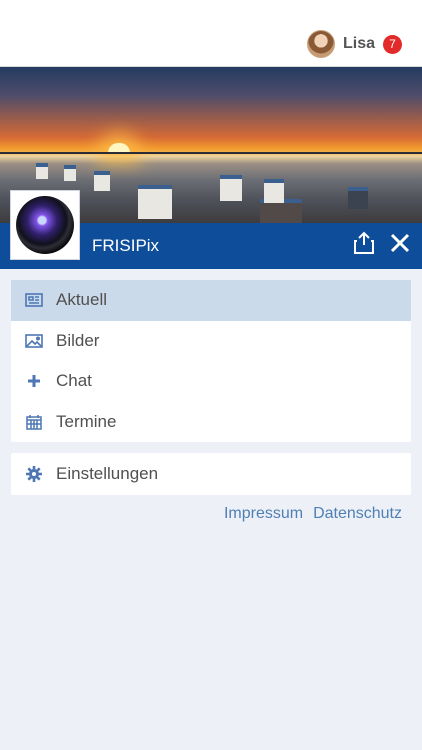  Describe the element at coordinates (211, 33) in the screenshot. I see `top-bar: Lisa 7` at that location.